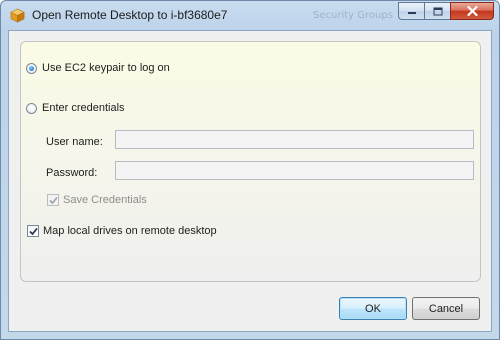 This screenshot has height=340, width=500. I want to click on use-keypair-label: Use EC2 keypair to log on, so click(106, 68).